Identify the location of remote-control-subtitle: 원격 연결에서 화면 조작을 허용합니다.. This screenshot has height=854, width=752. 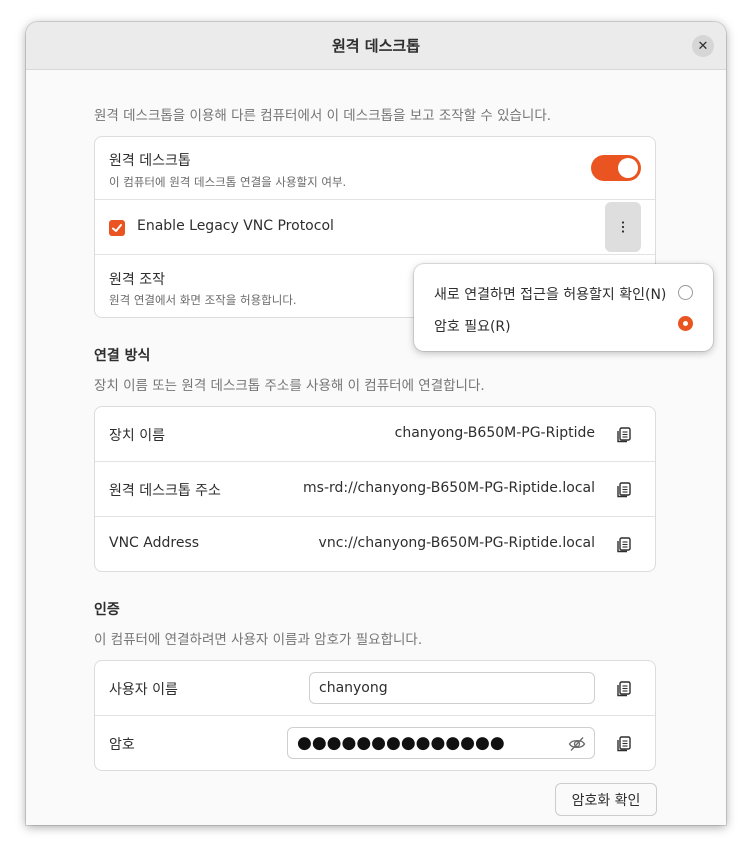
(203, 300).